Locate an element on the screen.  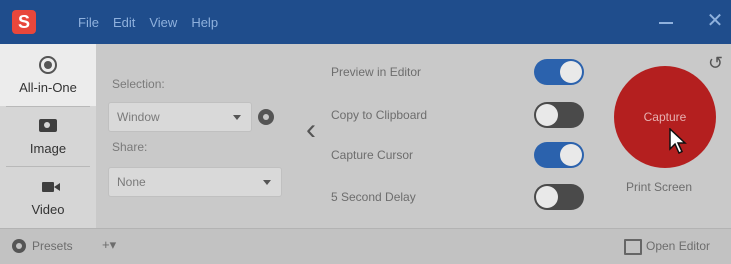
presets-label: Presets is located at coordinates (52, 246).